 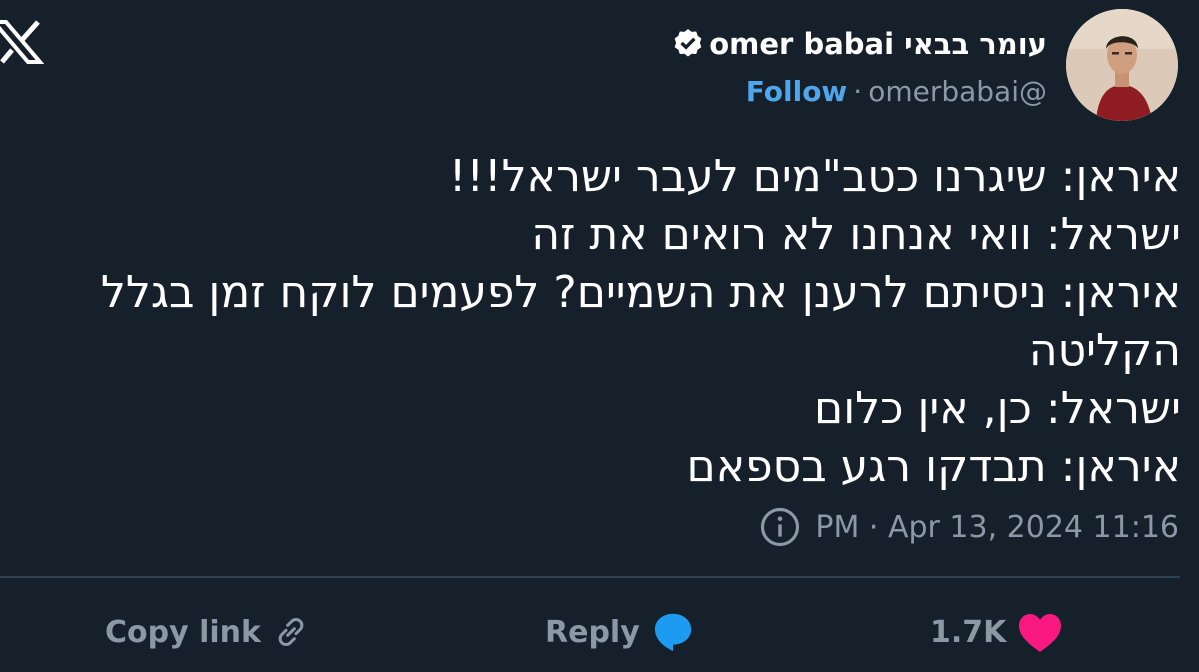 I want to click on author-sub-row: Follow · omerbabai@, so click(x=896, y=91).